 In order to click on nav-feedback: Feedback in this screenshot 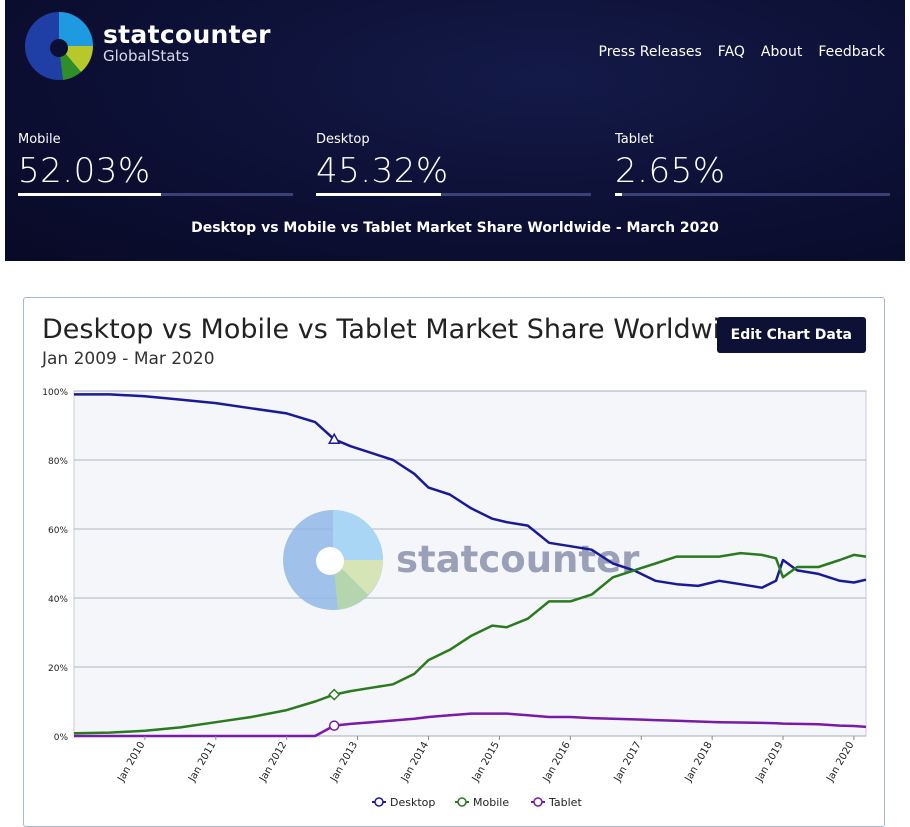, I will do `click(851, 52)`.